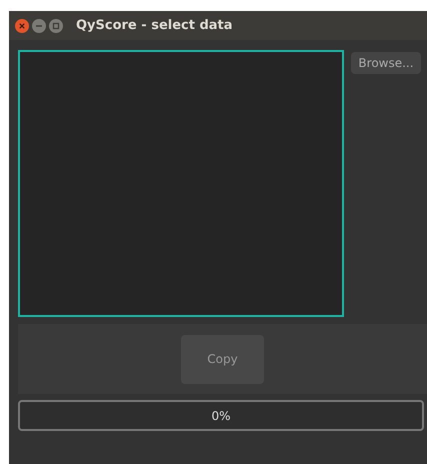  What do you see at coordinates (39, 25) in the screenshot?
I see `minimize-icon` at bounding box center [39, 25].